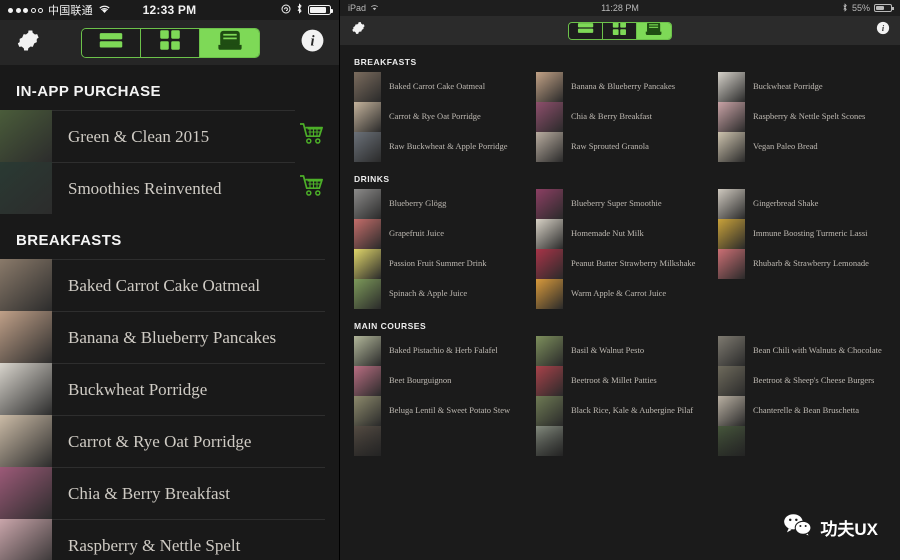 The image size is (900, 560). What do you see at coordinates (286, 10) in the screenshot?
I see `rotation-lock-icon` at bounding box center [286, 10].